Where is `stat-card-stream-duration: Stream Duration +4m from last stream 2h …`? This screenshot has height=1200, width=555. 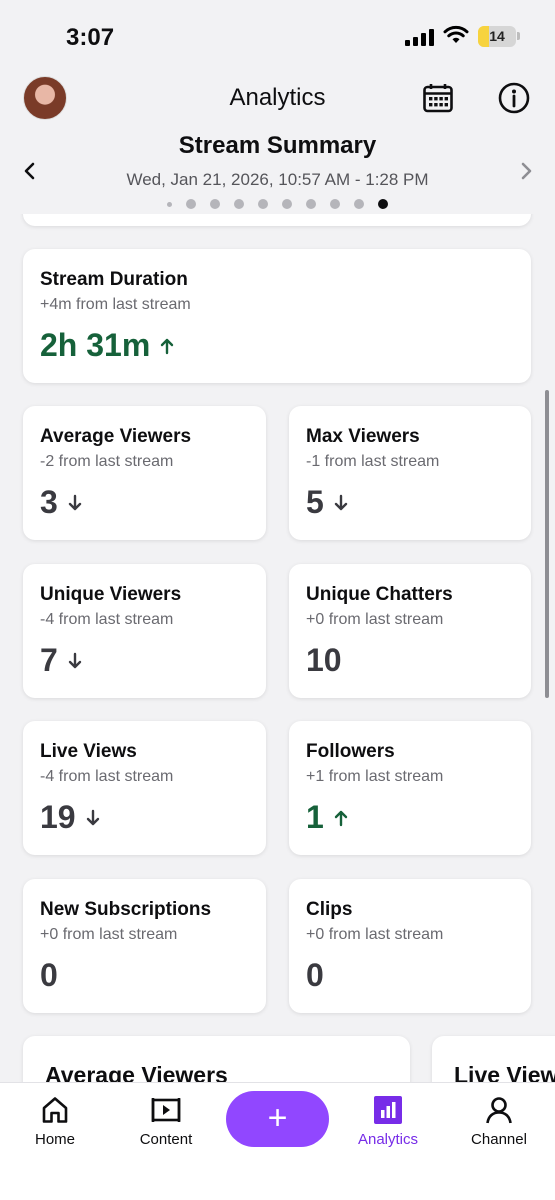
stat-card-stream-duration: Stream Duration +4m from last stream 2h … is located at coordinates (277, 316).